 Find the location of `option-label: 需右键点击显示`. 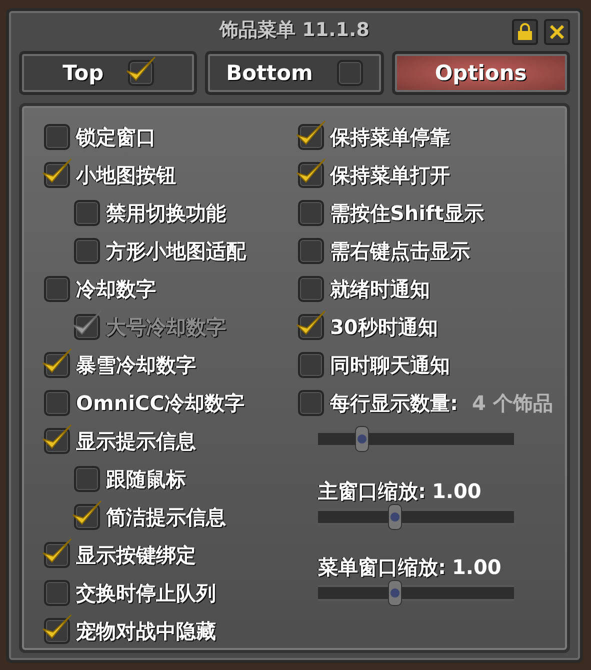

option-label: 需右键点击显示 is located at coordinates (400, 251).